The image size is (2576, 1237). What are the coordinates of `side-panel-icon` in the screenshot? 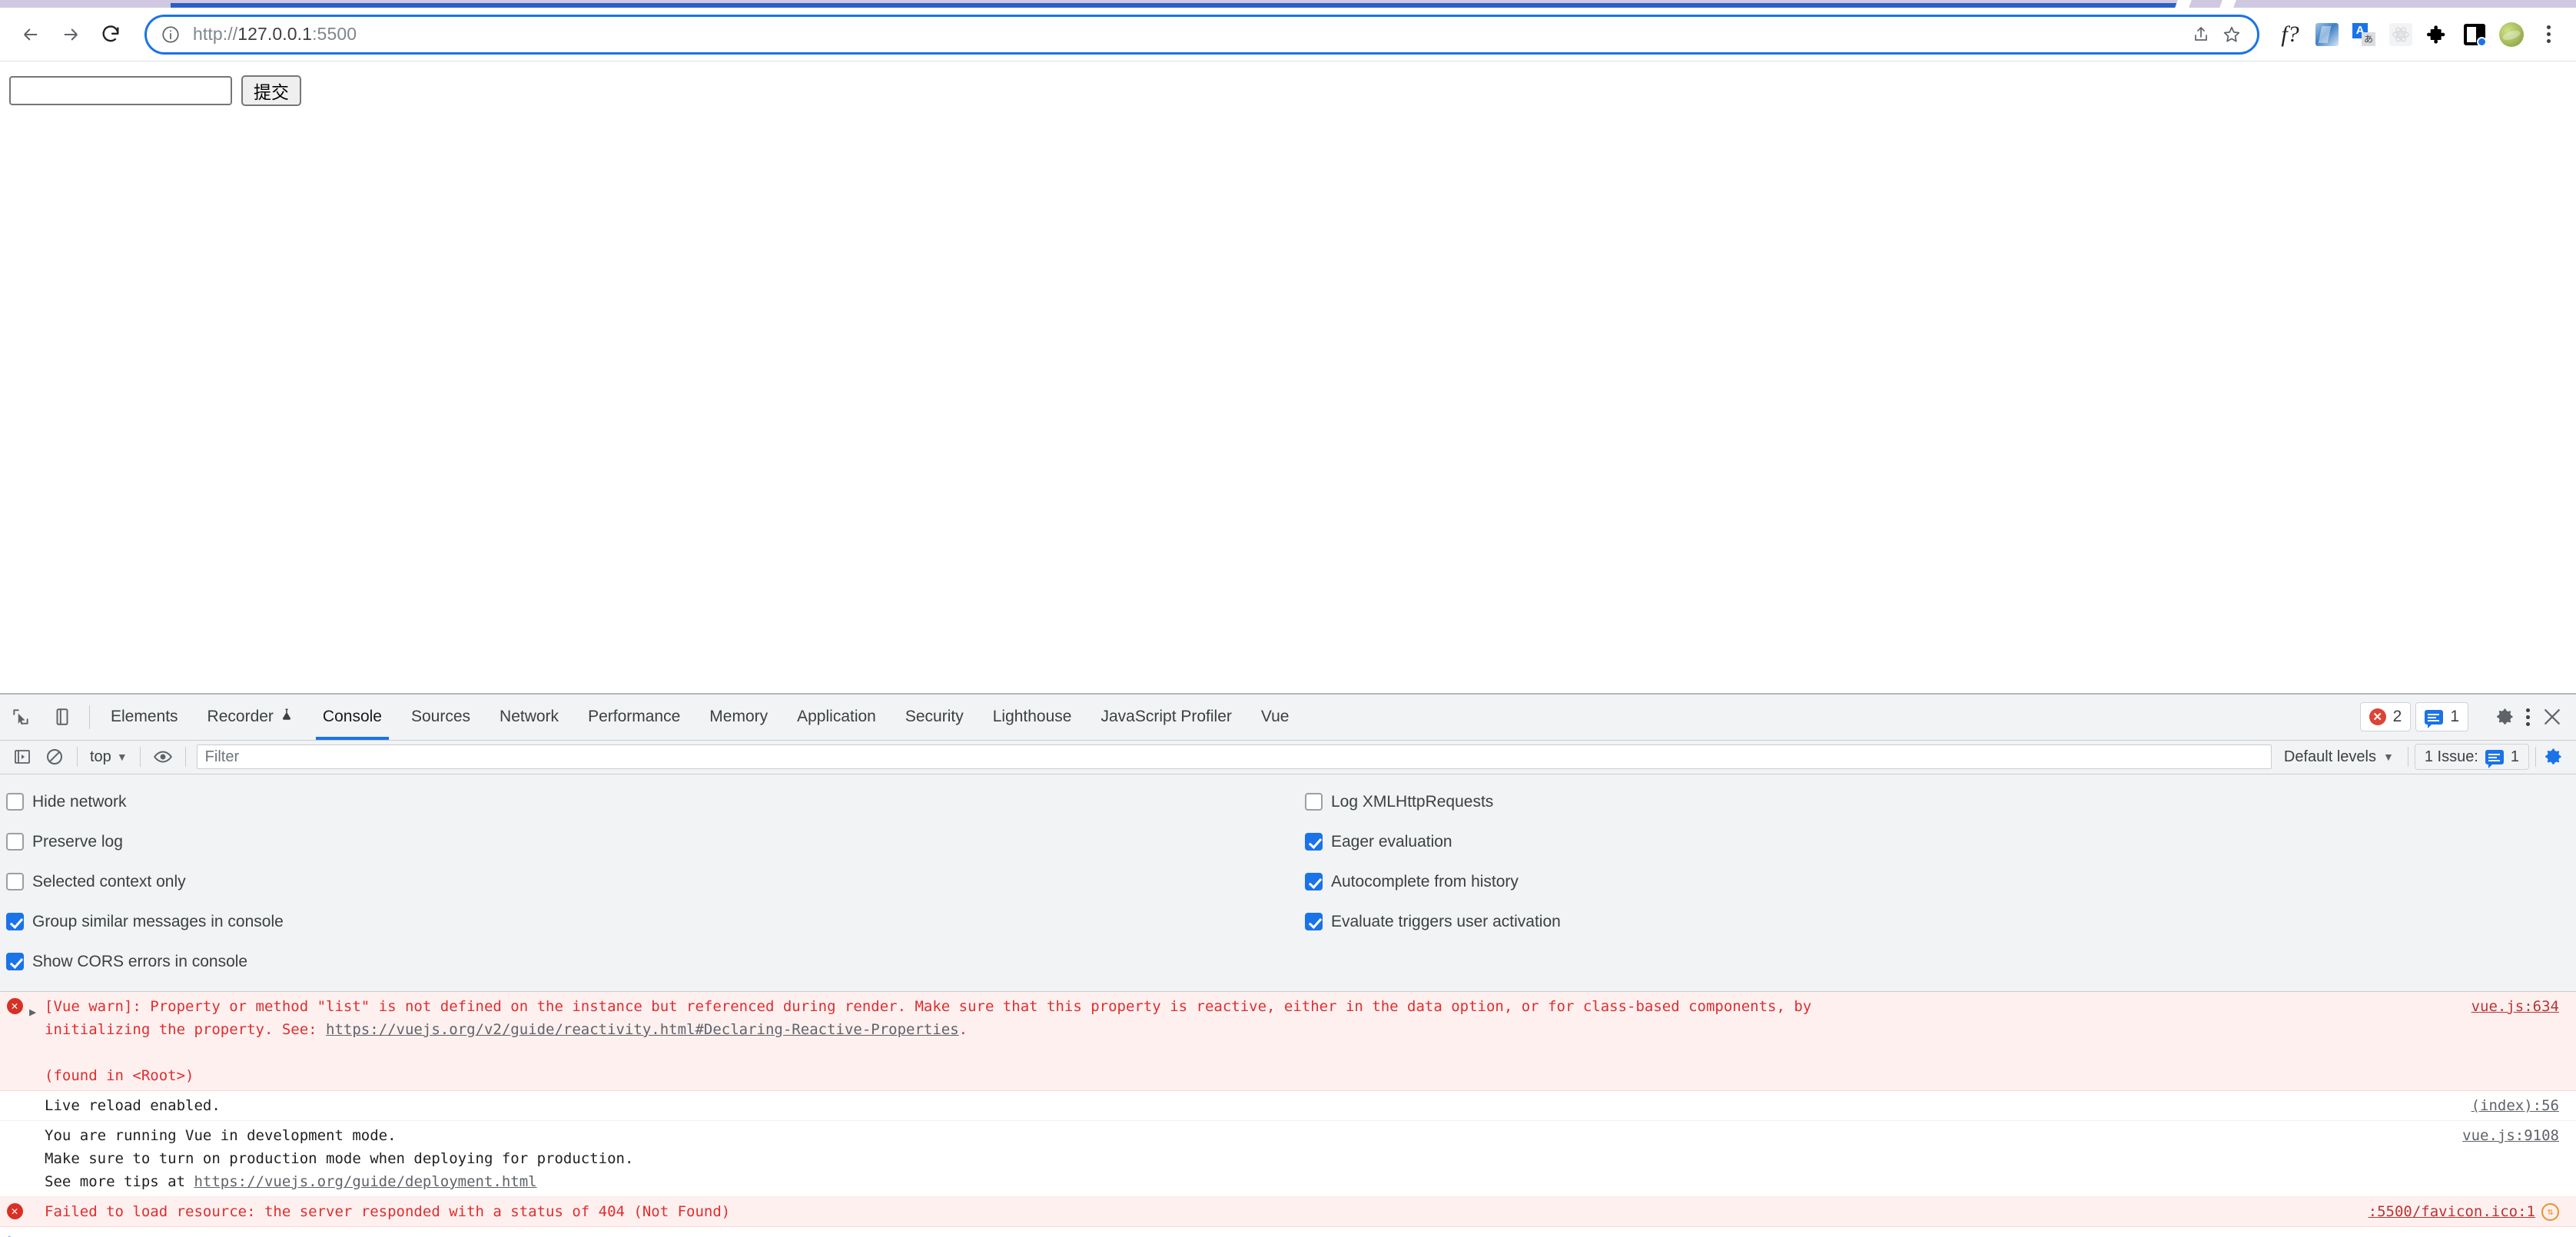 It's located at (2474, 34).